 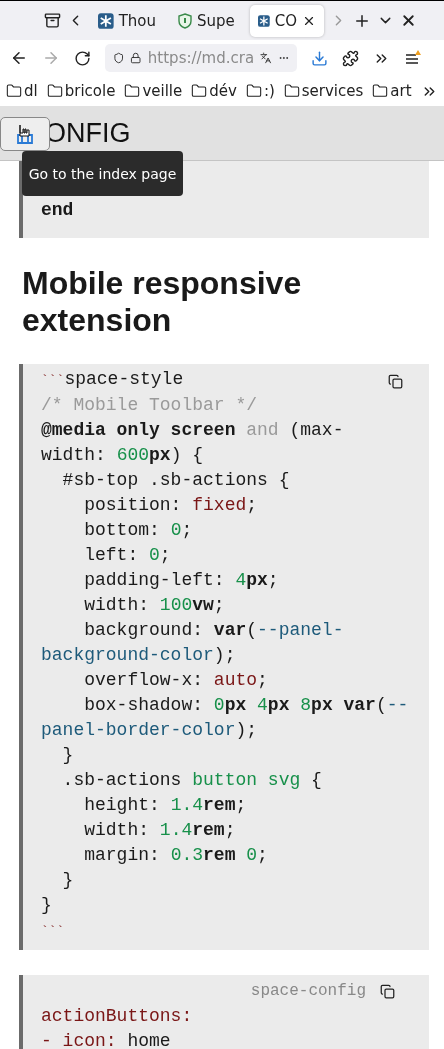 I want to click on code-line: padding-left: 4px;, so click(x=181, y=580).